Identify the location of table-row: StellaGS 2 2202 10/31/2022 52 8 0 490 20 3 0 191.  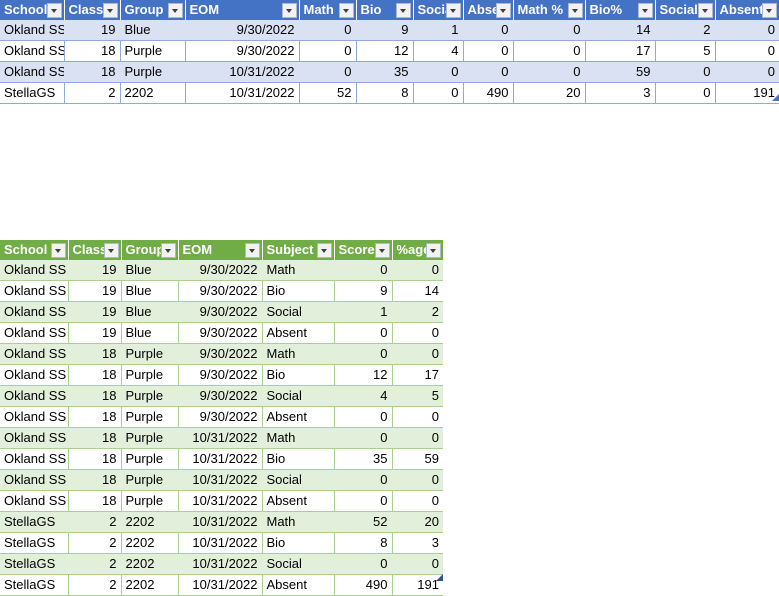
(389, 93).